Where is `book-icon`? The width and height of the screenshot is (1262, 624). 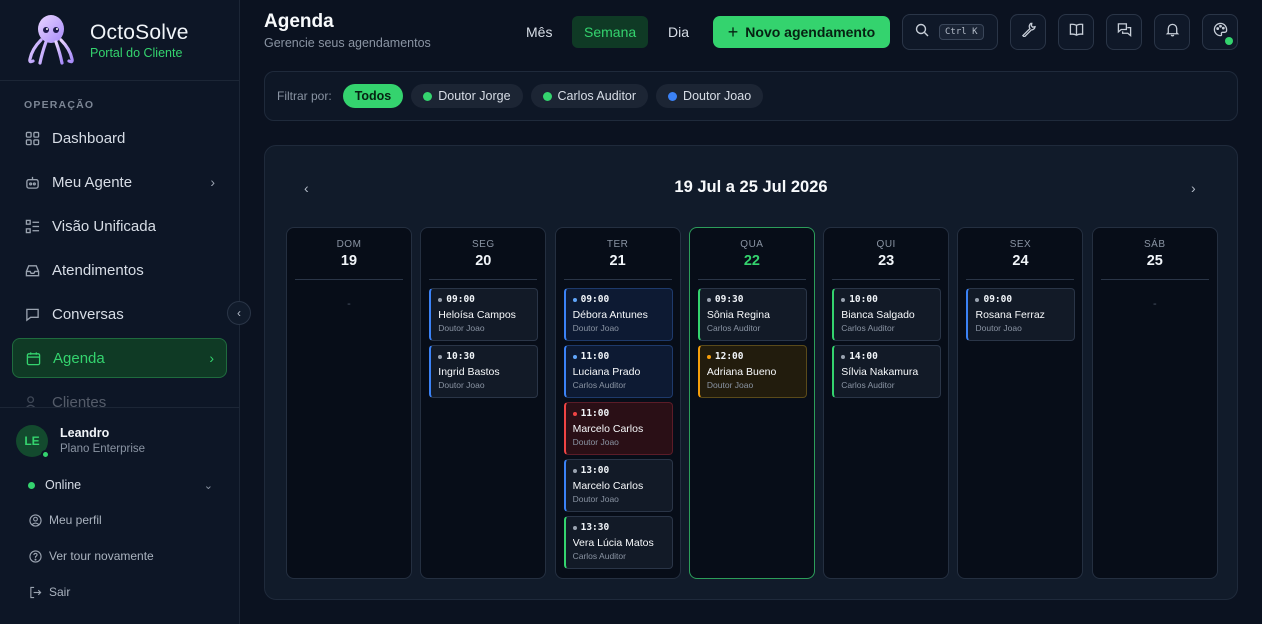 book-icon is located at coordinates (1076, 32).